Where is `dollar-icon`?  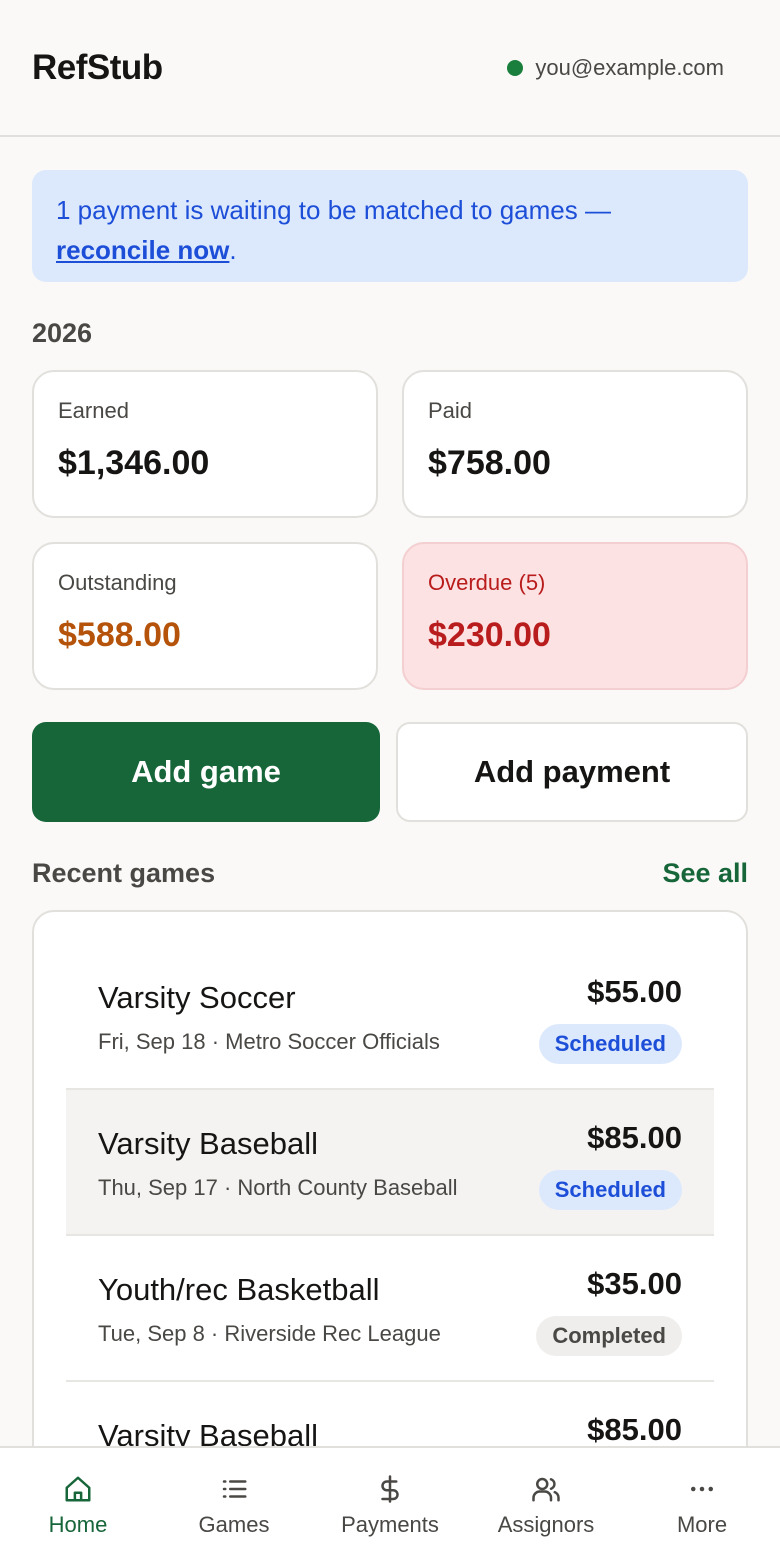
dollar-icon is located at coordinates (390, 1489).